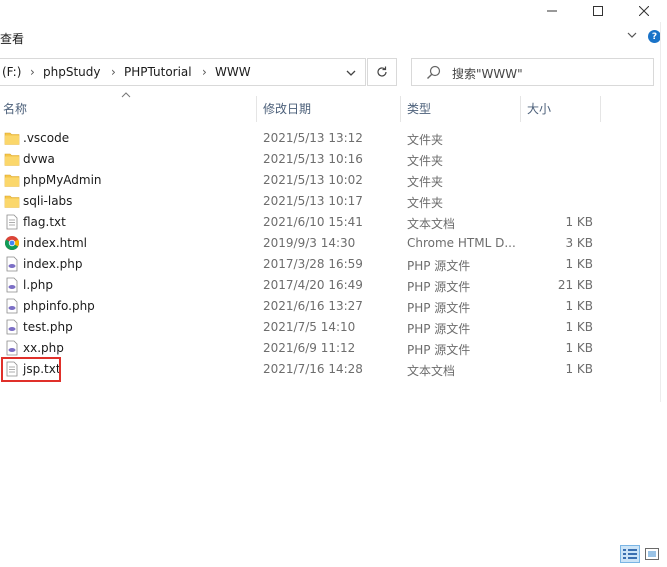  I want to click on file-date: 2021/5/13 10:02, so click(313, 180).